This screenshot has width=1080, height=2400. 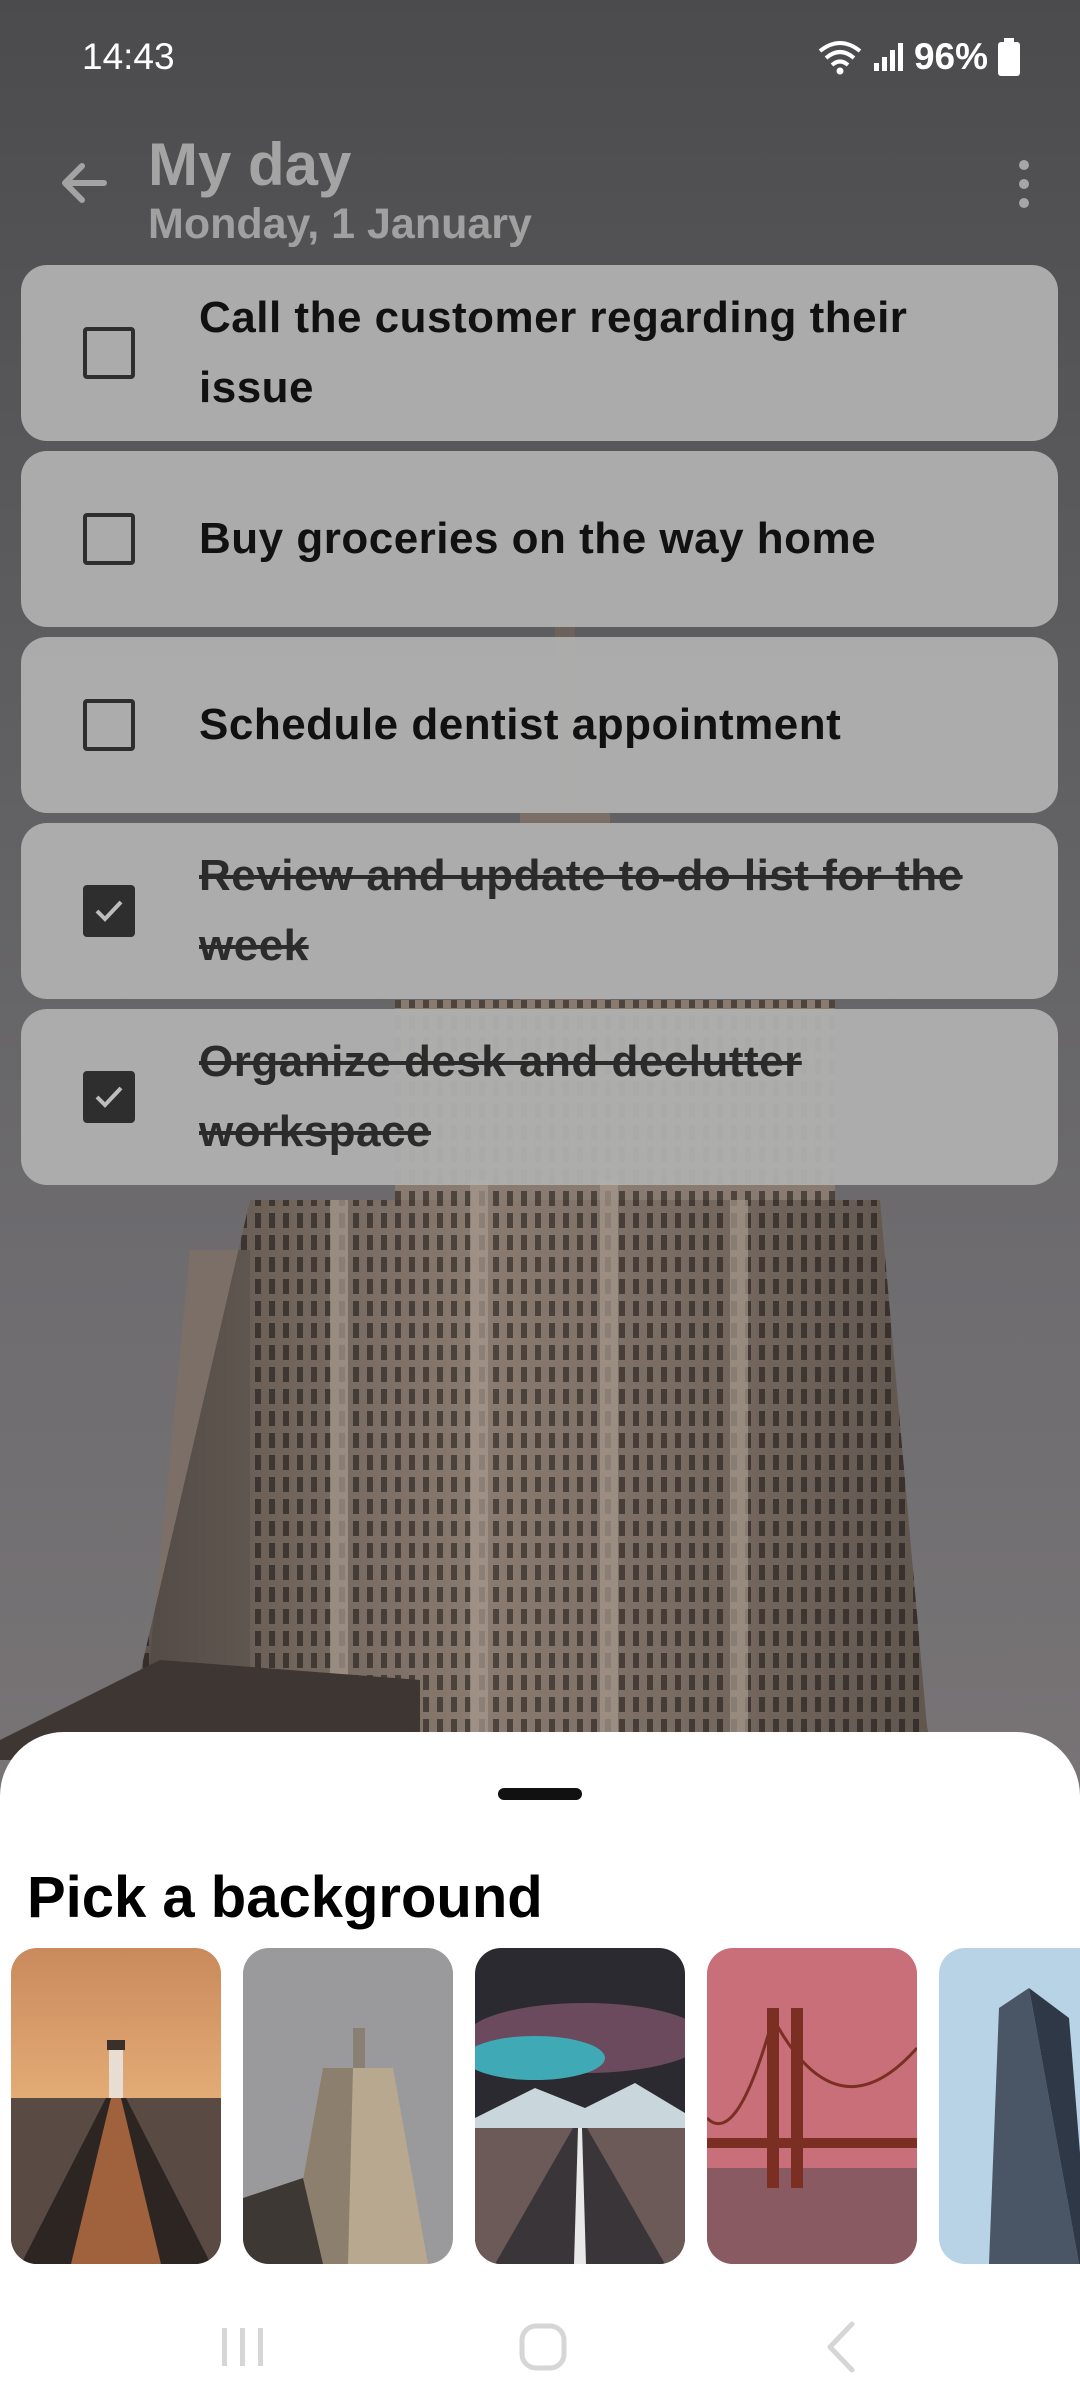 I want to click on task-text: Schedule dentist appointment, so click(x=520, y=724).